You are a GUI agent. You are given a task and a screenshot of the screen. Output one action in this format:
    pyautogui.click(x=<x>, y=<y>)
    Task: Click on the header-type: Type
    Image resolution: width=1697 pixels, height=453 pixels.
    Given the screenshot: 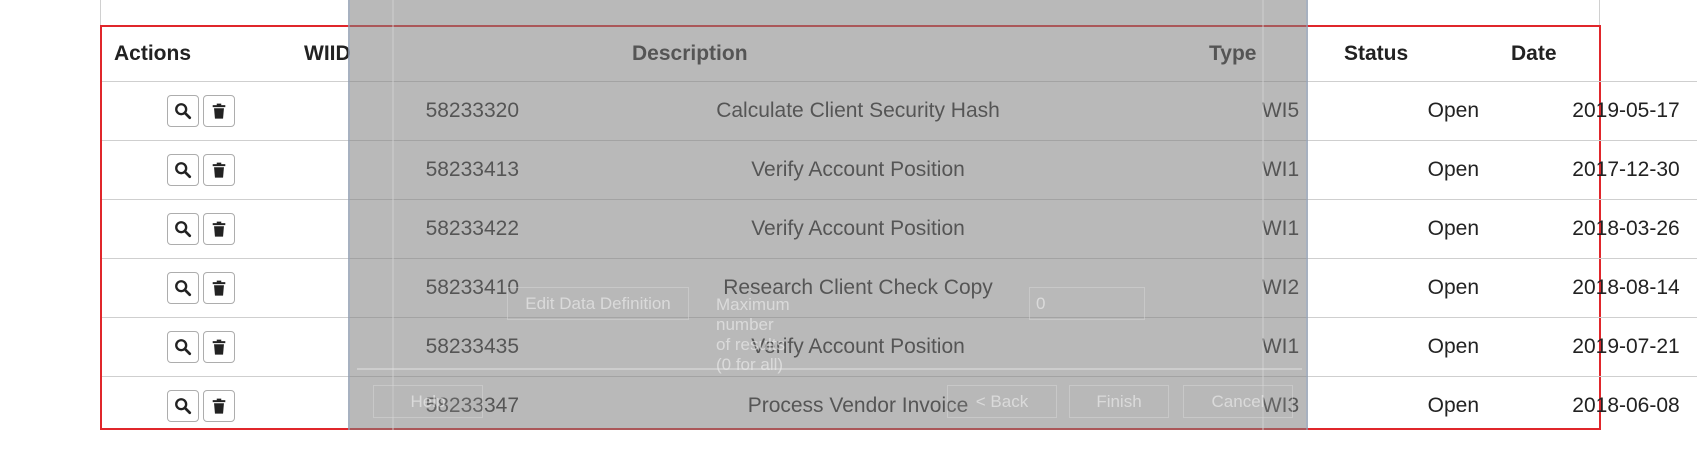 What is the action you would take?
    pyautogui.click(x=1270, y=54)
    